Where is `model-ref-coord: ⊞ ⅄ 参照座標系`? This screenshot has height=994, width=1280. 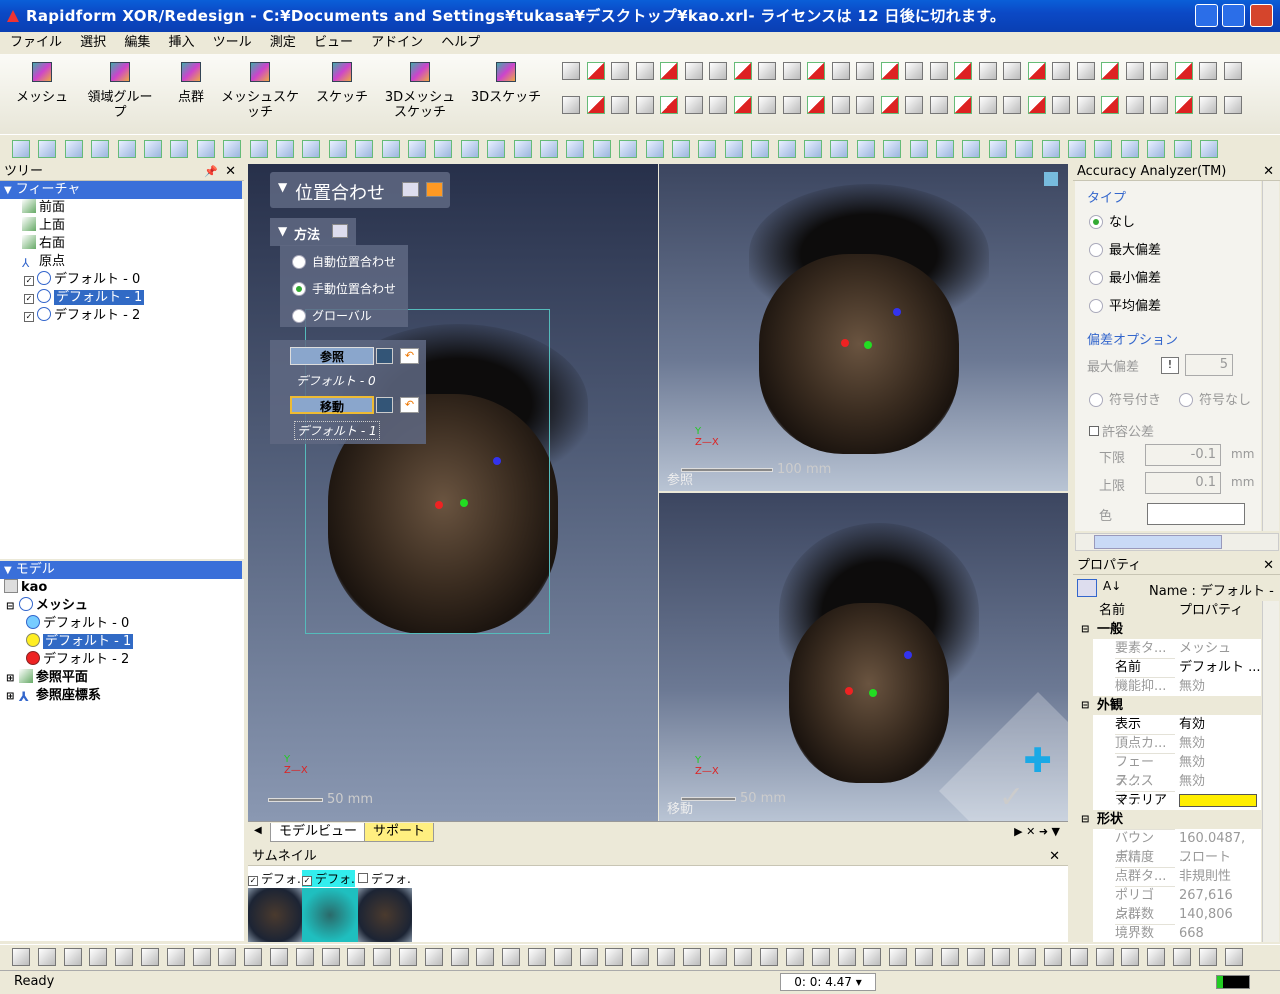 model-ref-coord: ⊞ ⅄ 参照座標系 is located at coordinates (53, 696).